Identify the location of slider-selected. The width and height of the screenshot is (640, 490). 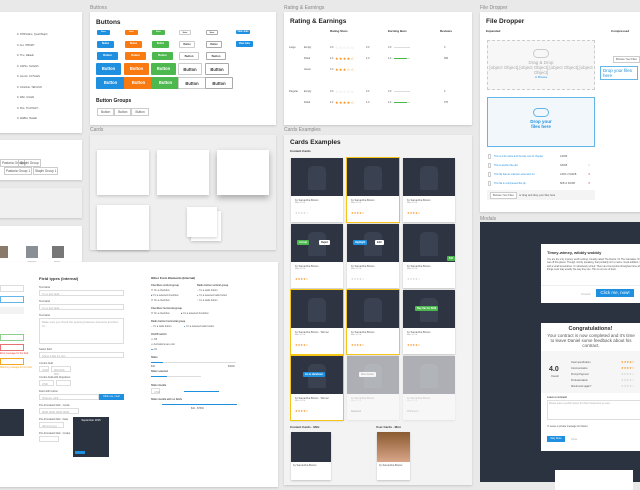
(176, 376).